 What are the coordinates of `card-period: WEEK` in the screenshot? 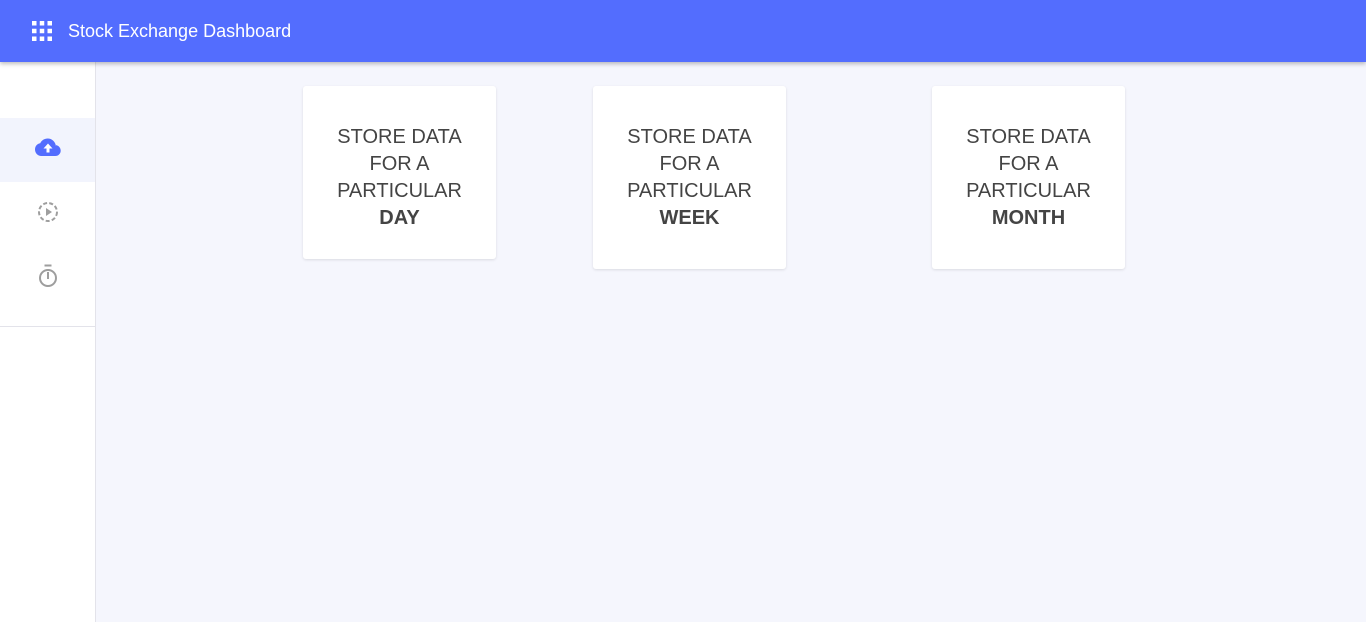 It's located at (689, 218).